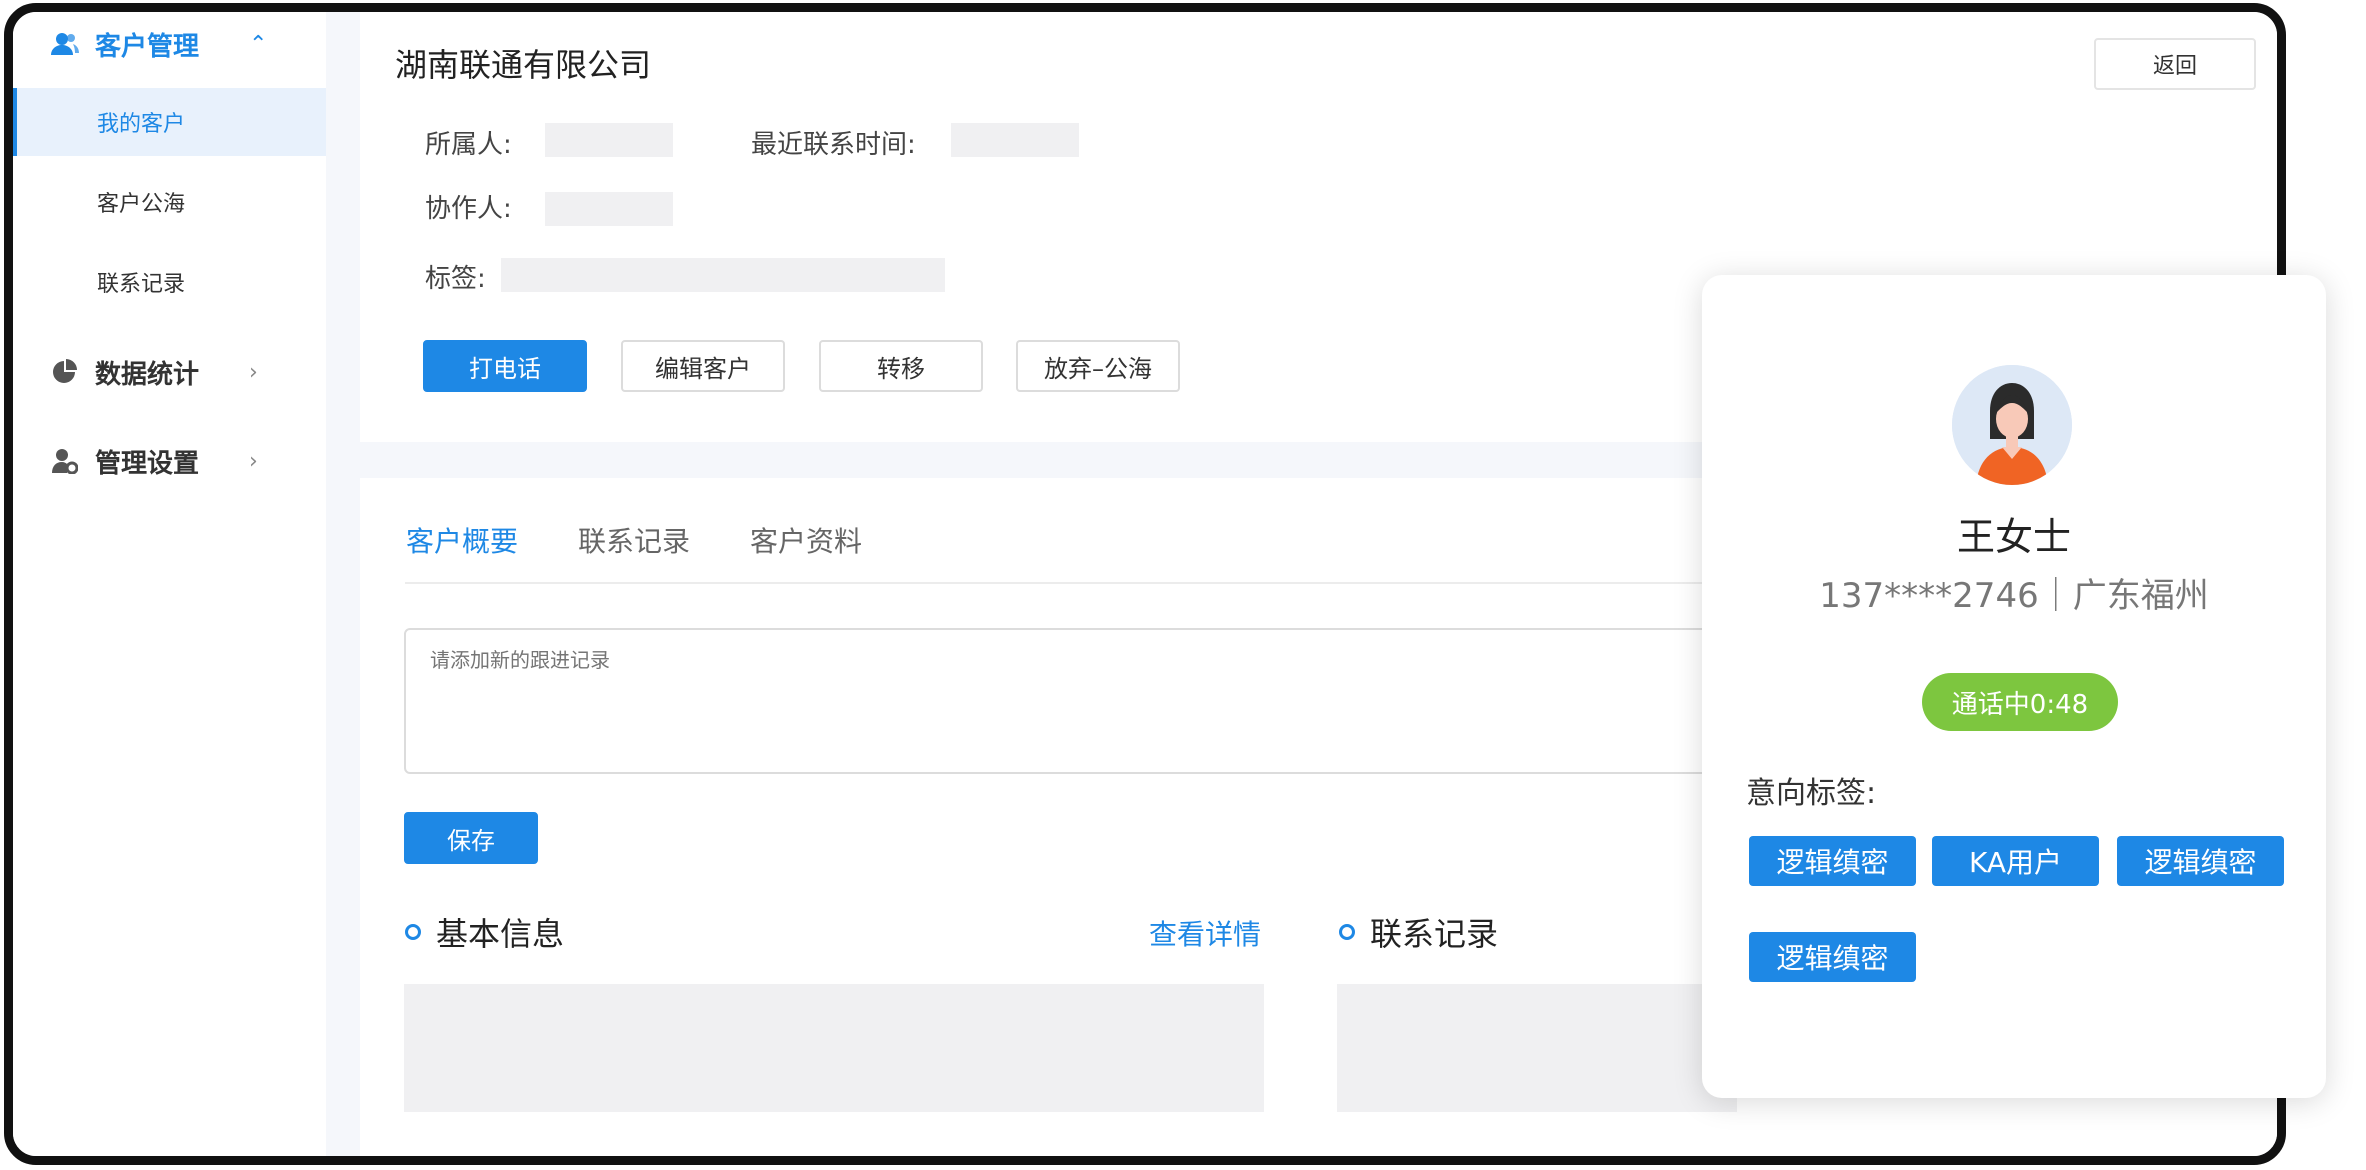  What do you see at coordinates (468, 145) in the screenshot?
I see `owner-label: 所属人:` at bounding box center [468, 145].